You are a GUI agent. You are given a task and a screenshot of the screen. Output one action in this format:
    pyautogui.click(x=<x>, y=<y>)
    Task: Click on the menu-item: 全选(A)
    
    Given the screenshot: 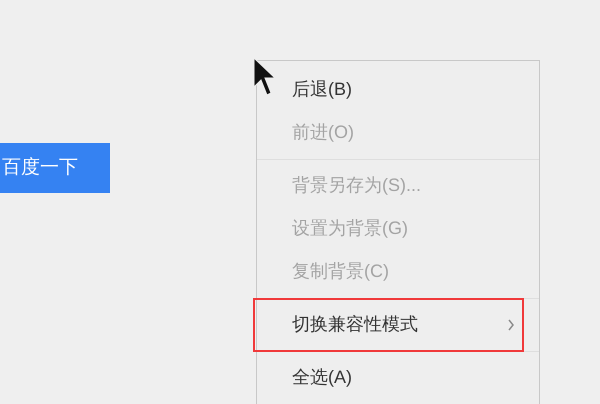 What is the action you would take?
    pyautogui.click(x=398, y=377)
    